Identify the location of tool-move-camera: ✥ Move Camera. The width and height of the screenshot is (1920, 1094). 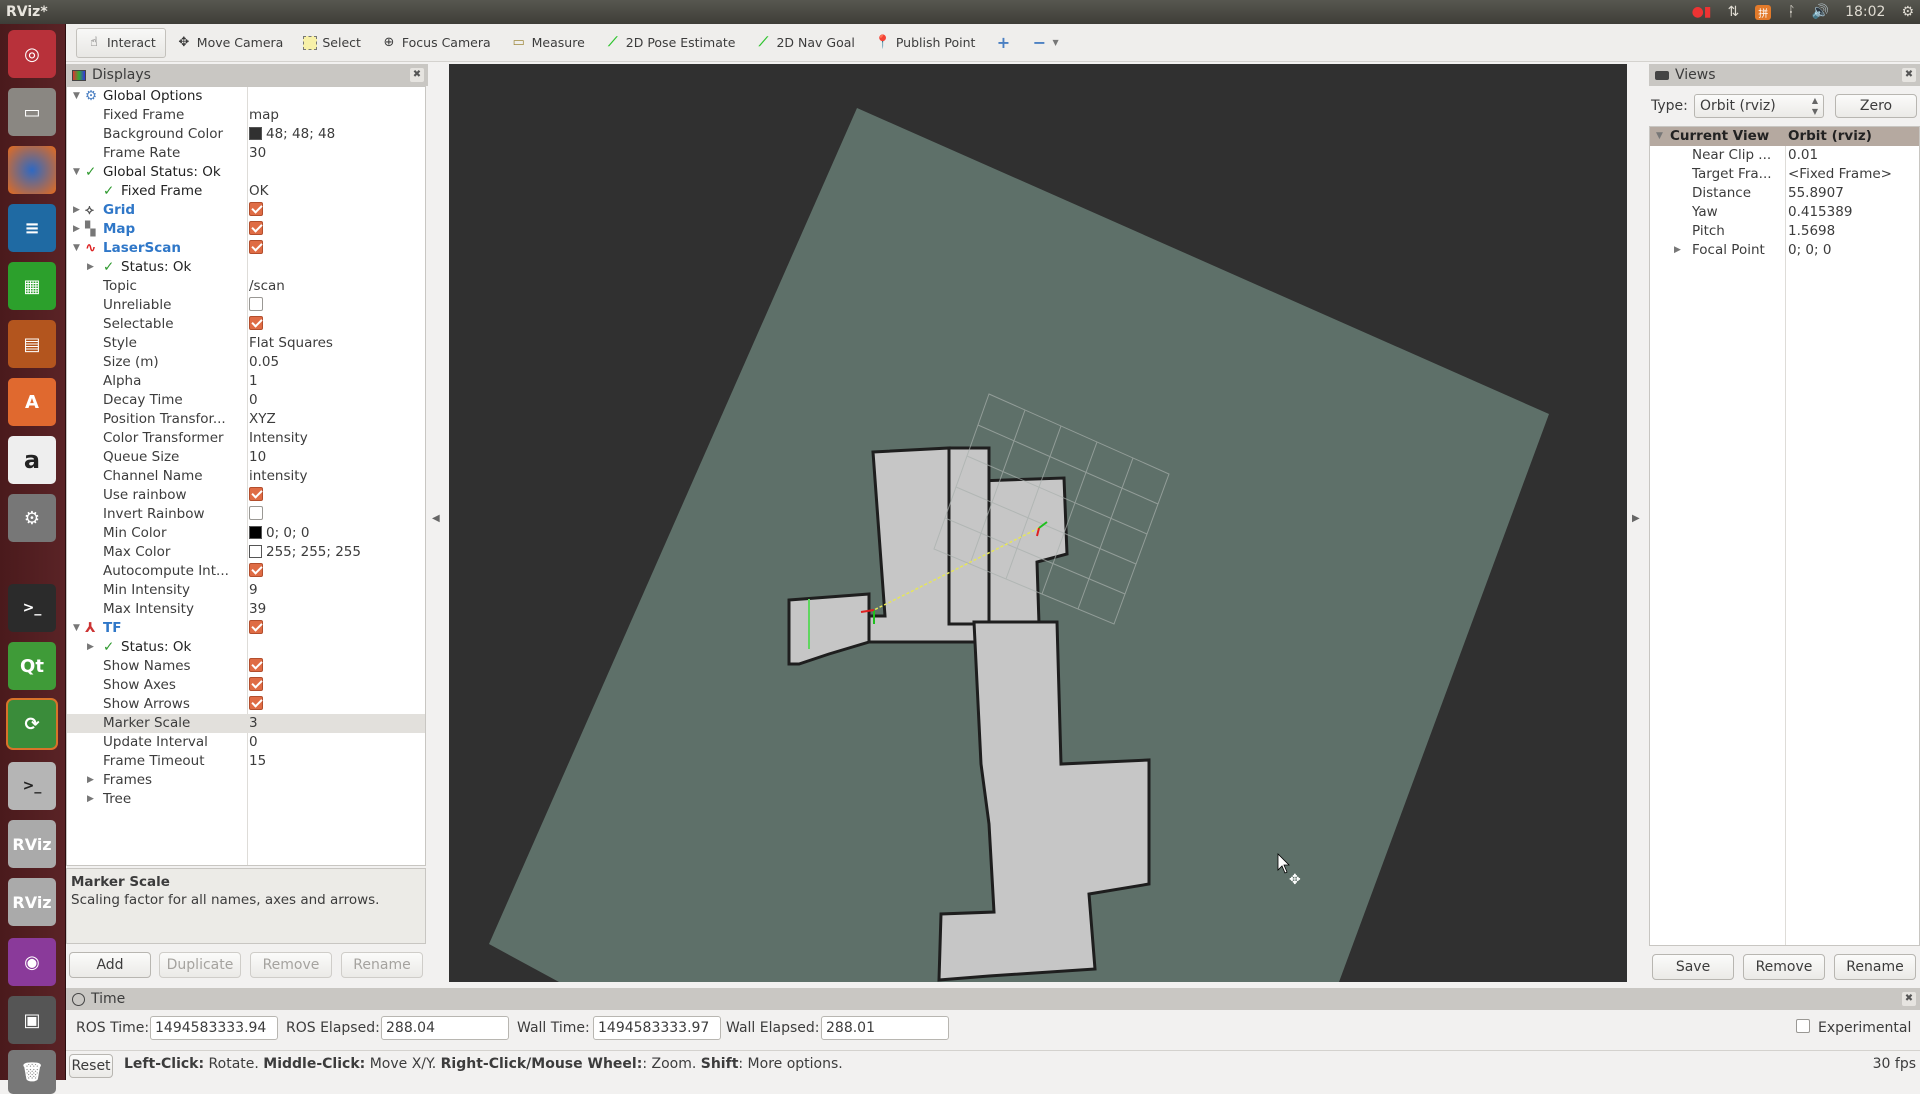
(230, 43).